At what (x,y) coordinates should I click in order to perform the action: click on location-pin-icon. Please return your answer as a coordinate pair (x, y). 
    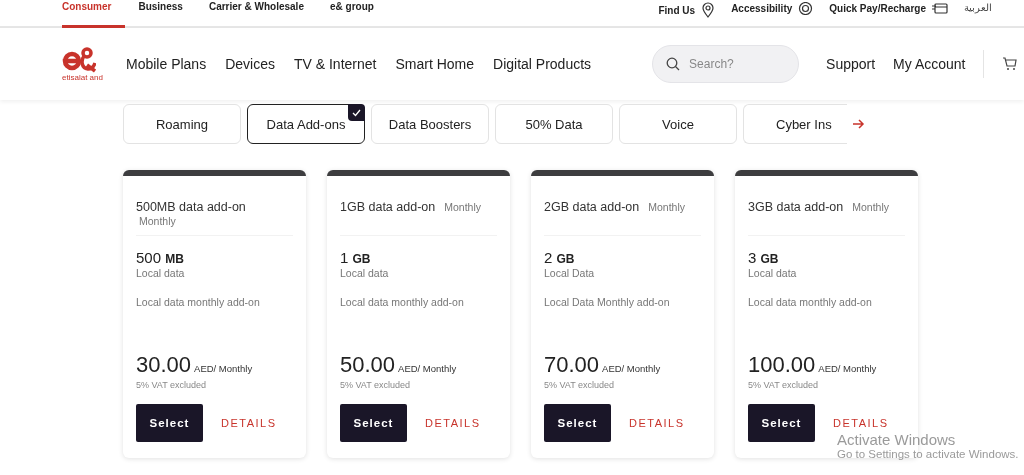
    Looking at the image, I should click on (708, 10).